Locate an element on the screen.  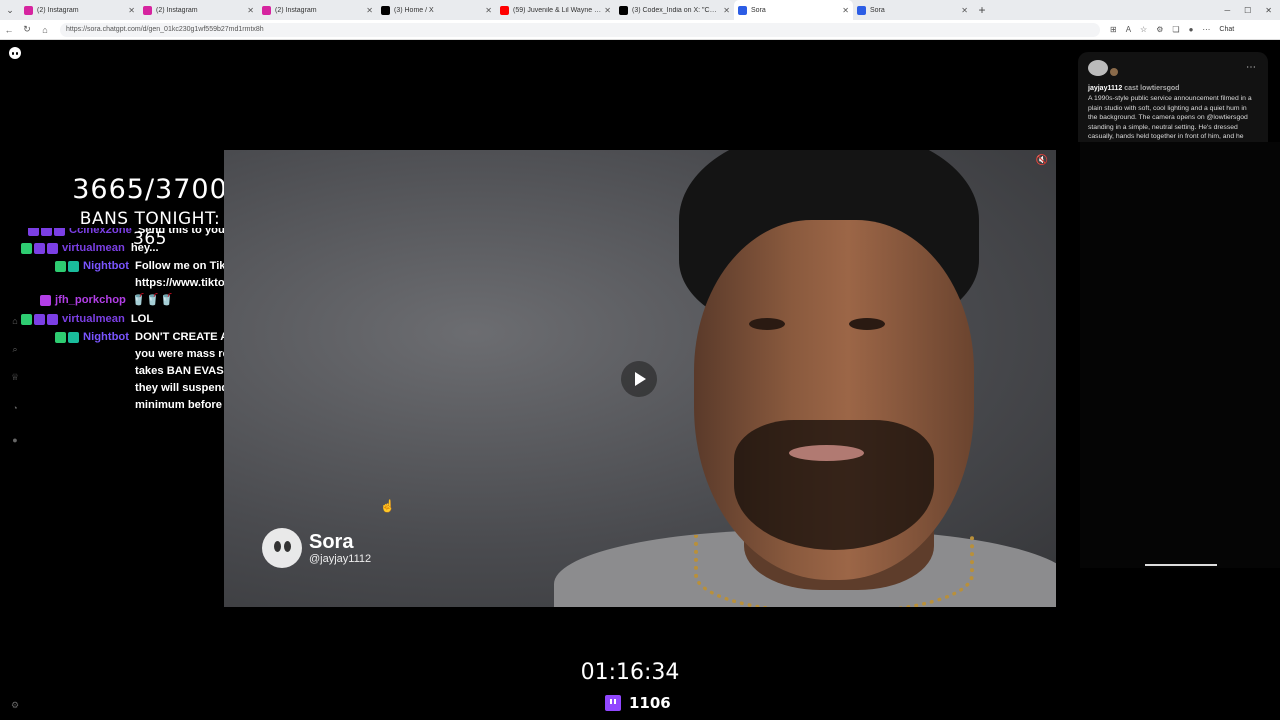
play-button is located at coordinates (639, 379).